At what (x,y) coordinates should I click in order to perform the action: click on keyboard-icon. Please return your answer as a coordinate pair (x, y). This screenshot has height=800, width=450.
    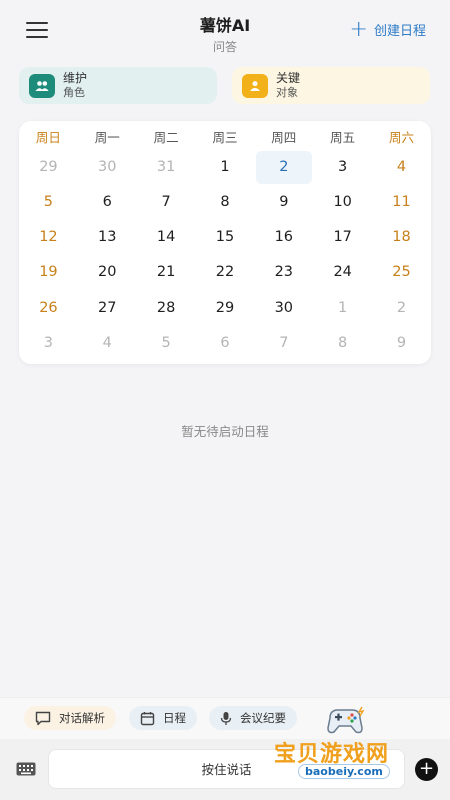
    Looking at the image, I should click on (26, 770).